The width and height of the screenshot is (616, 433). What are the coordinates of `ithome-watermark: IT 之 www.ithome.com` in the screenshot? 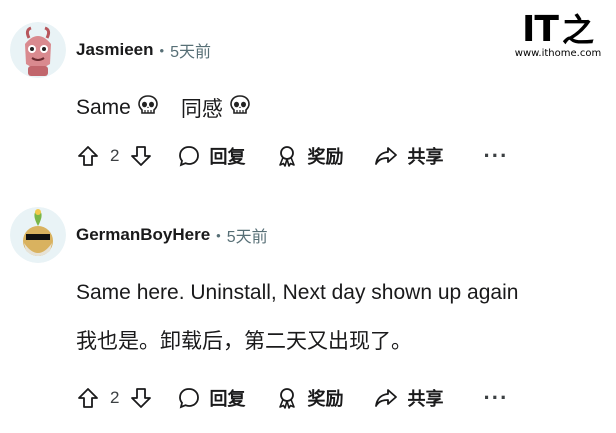 It's located at (558, 35).